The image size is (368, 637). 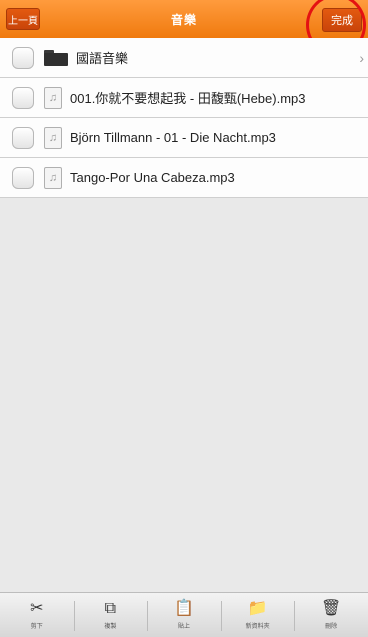 I want to click on done-button: 完成, so click(x=342, y=20).